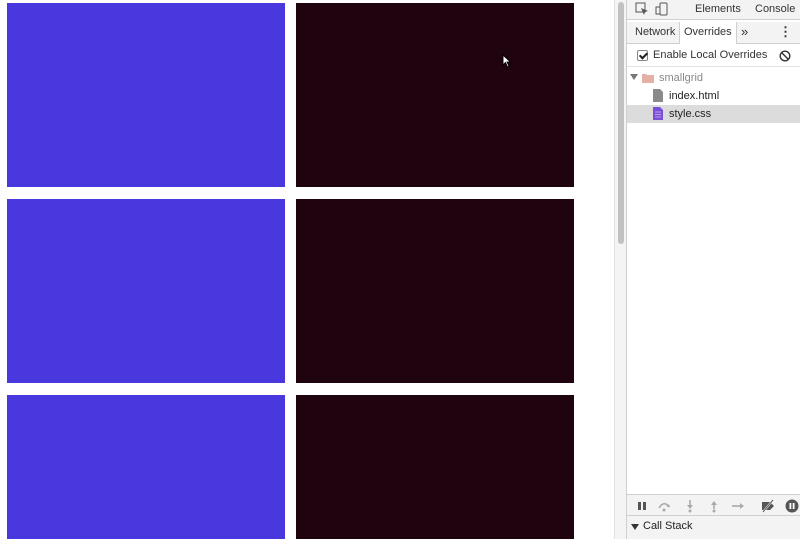 Image resolution: width=800 pixels, height=539 pixels. Describe the element at coordinates (710, 55) in the screenshot. I see `enable-overrides-label: Enable Local Overrides` at that location.